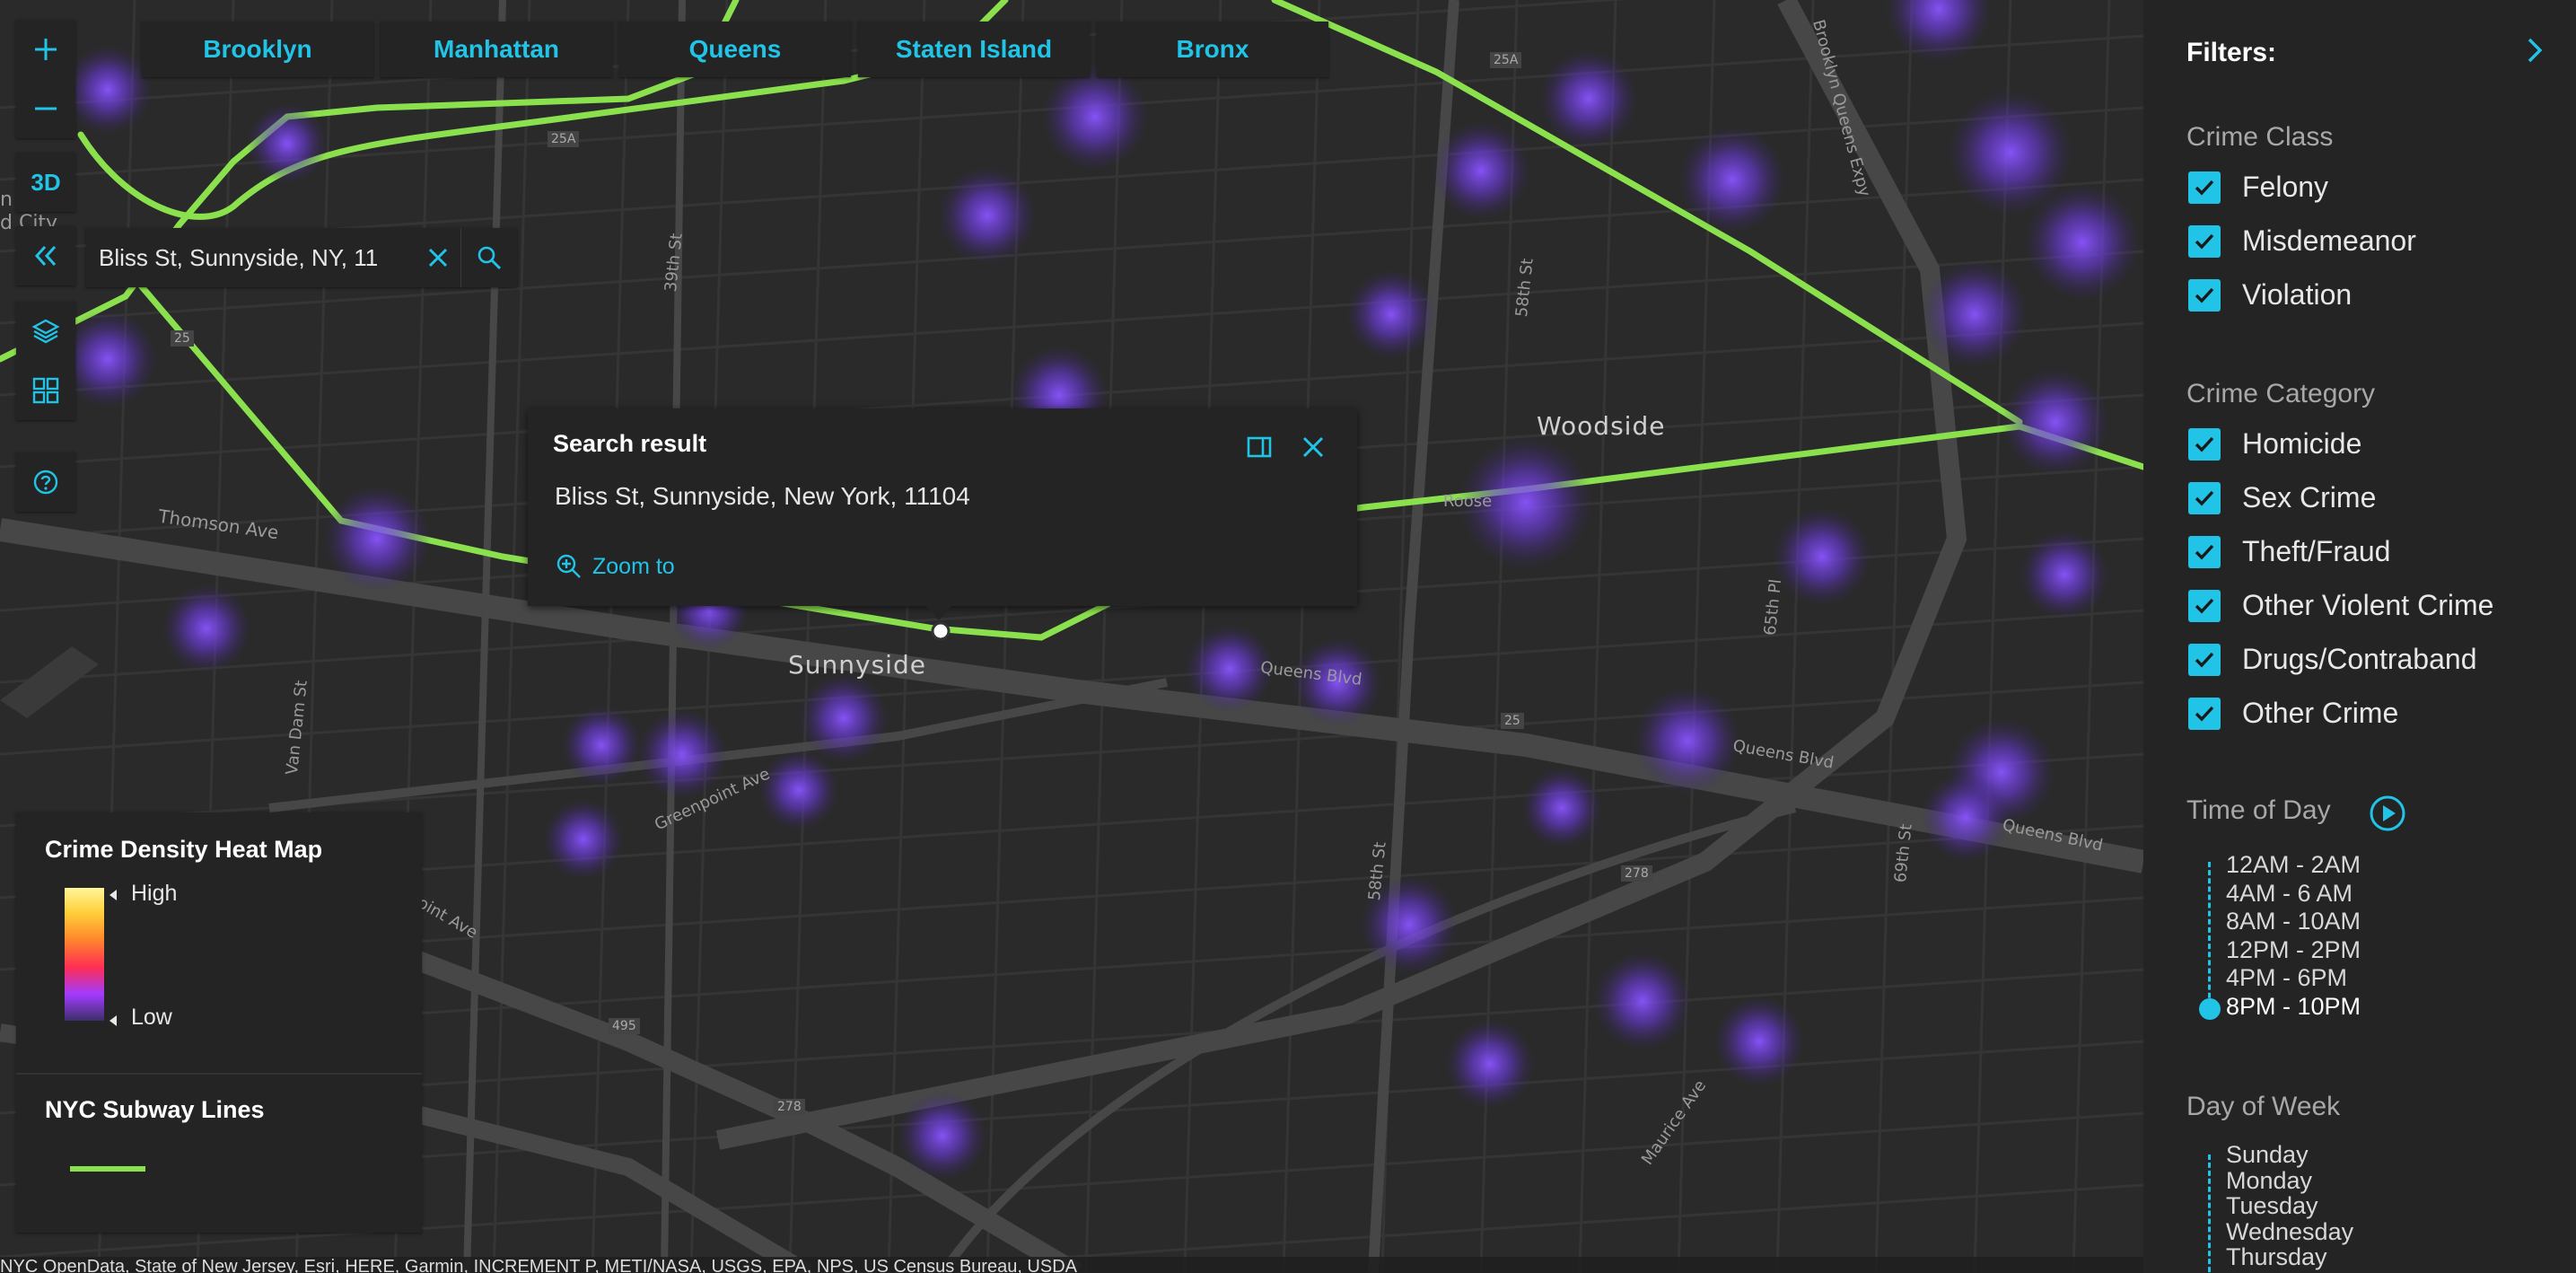 This screenshot has height=1273, width=2576. Describe the element at coordinates (84, 954) in the screenshot. I see `heatmap-color-ramp` at that location.